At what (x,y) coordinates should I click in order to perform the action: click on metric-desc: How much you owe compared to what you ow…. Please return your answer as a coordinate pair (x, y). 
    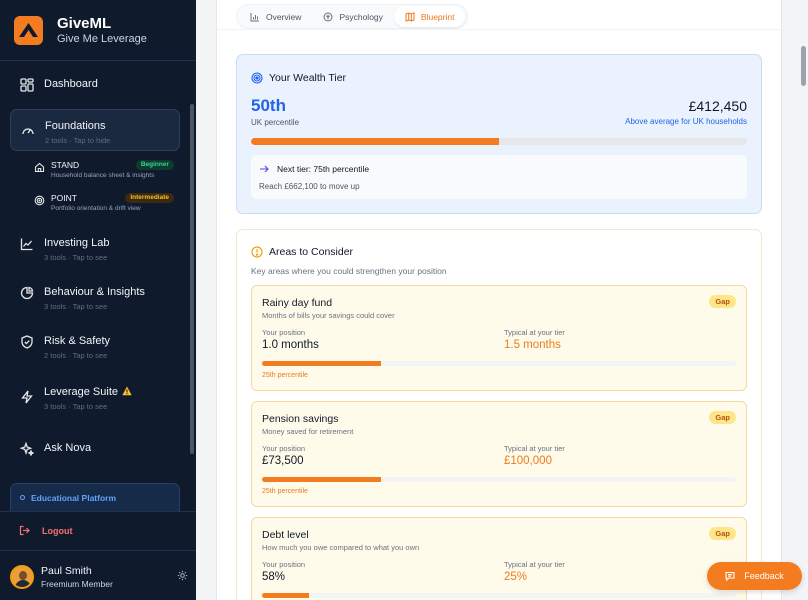
    Looking at the image, I should click on (341, 547).